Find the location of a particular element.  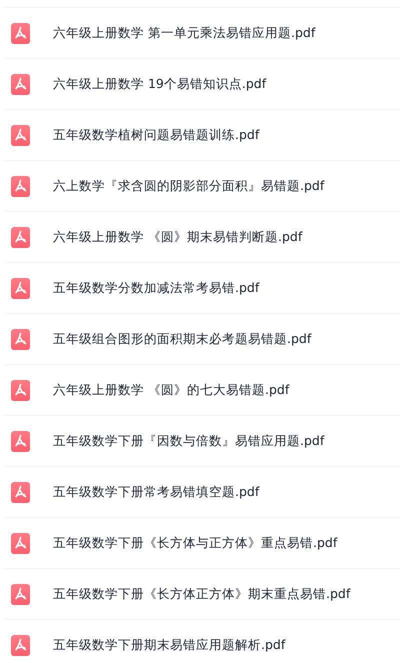

file-name: 五年级数学下册常考易错填空题.pdf is located at coordinates (156, 492).